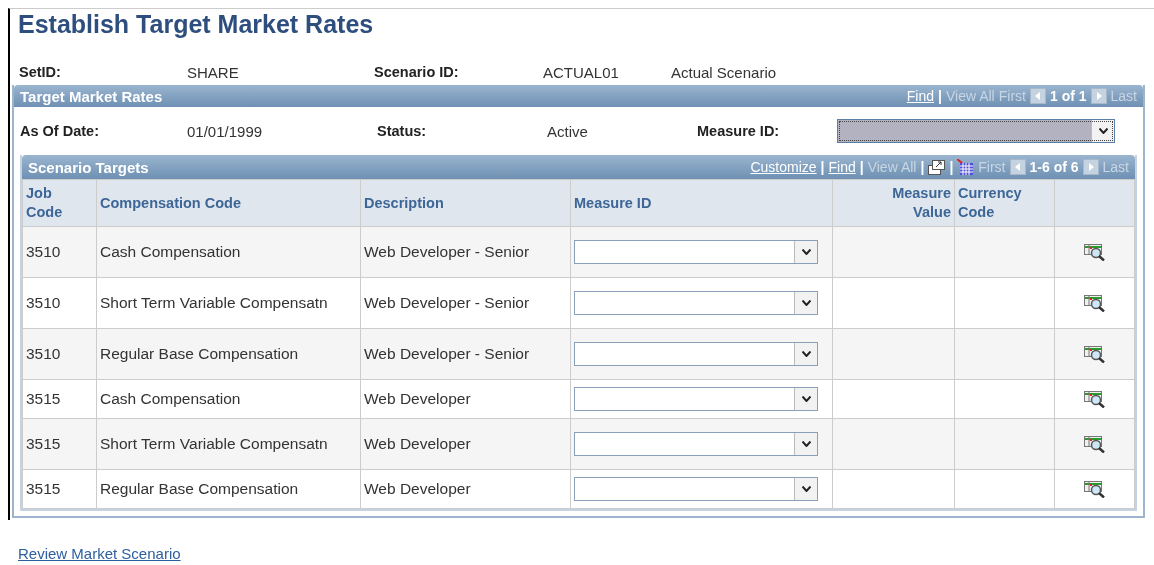 The width and height of the screenshot is (1154, 565). I want to click on grid-title: Scenario Targets, so click(88, 167).